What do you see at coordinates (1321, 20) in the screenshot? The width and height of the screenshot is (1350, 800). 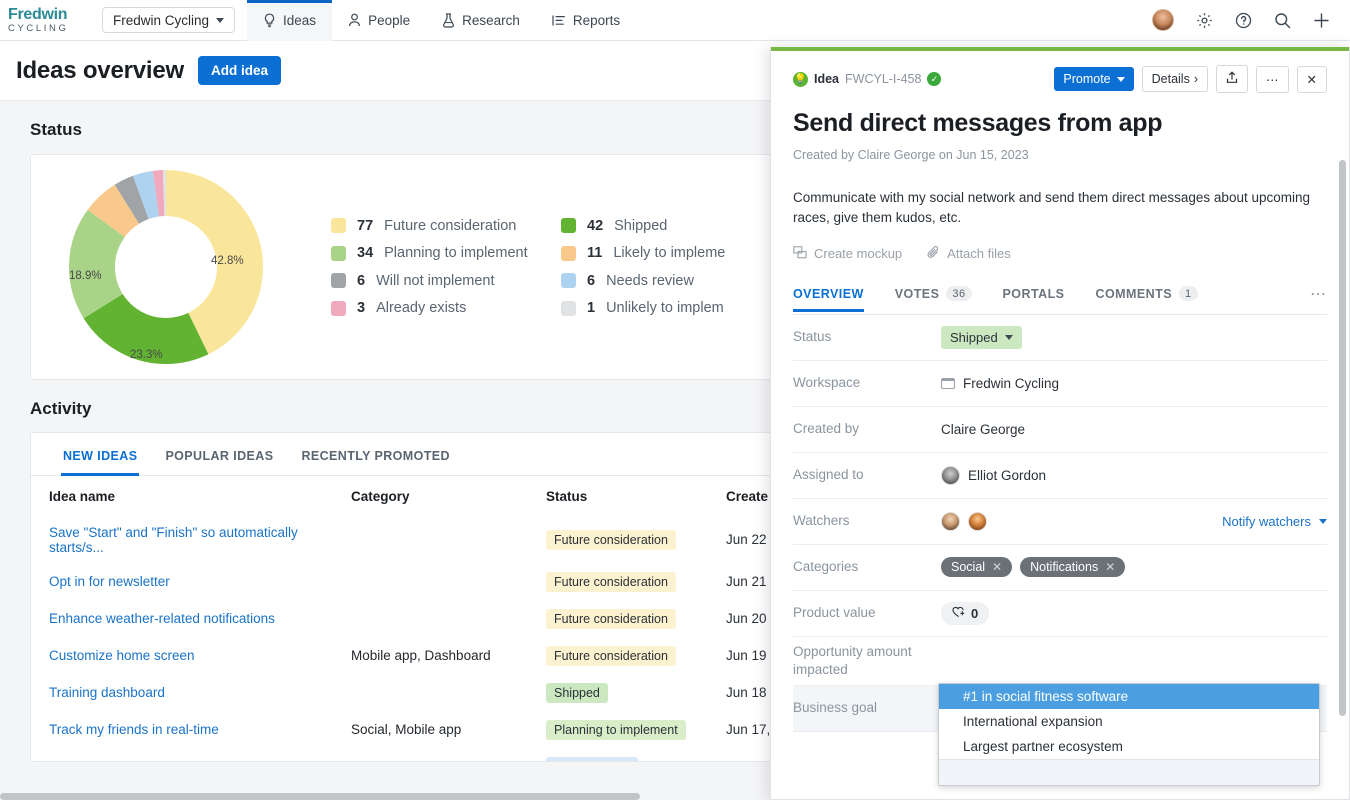 I see `plus-icon` at bounding box center [1321, 20].